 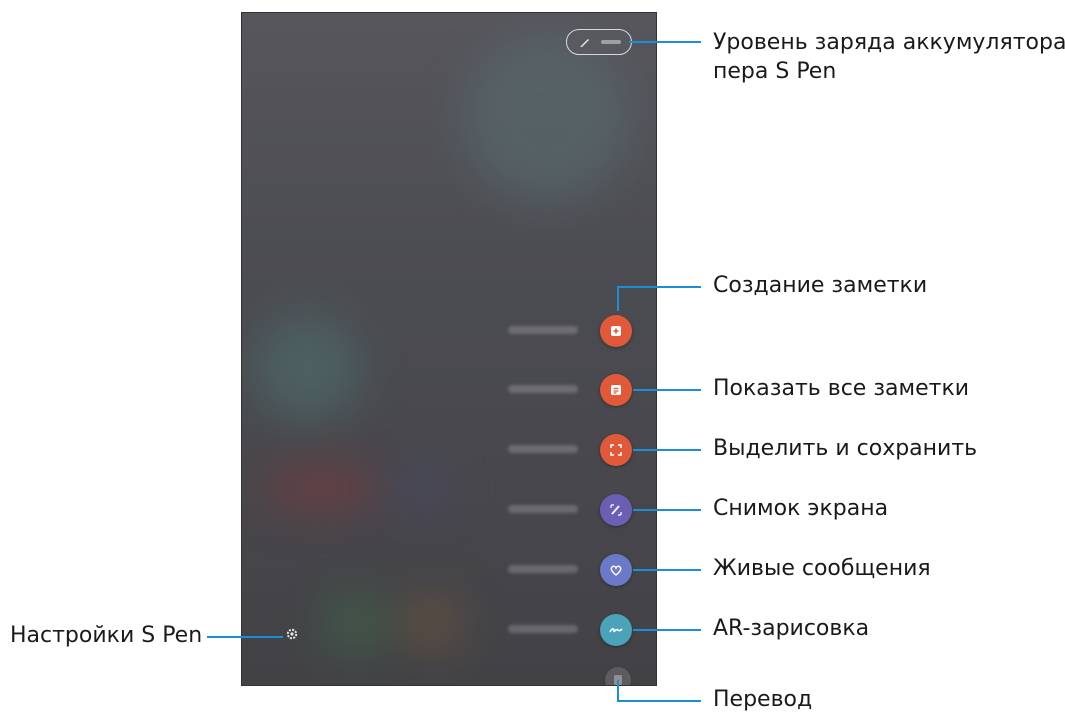 I want to click on settings-label: Настройки S Pen, so click(x=106, y=635).